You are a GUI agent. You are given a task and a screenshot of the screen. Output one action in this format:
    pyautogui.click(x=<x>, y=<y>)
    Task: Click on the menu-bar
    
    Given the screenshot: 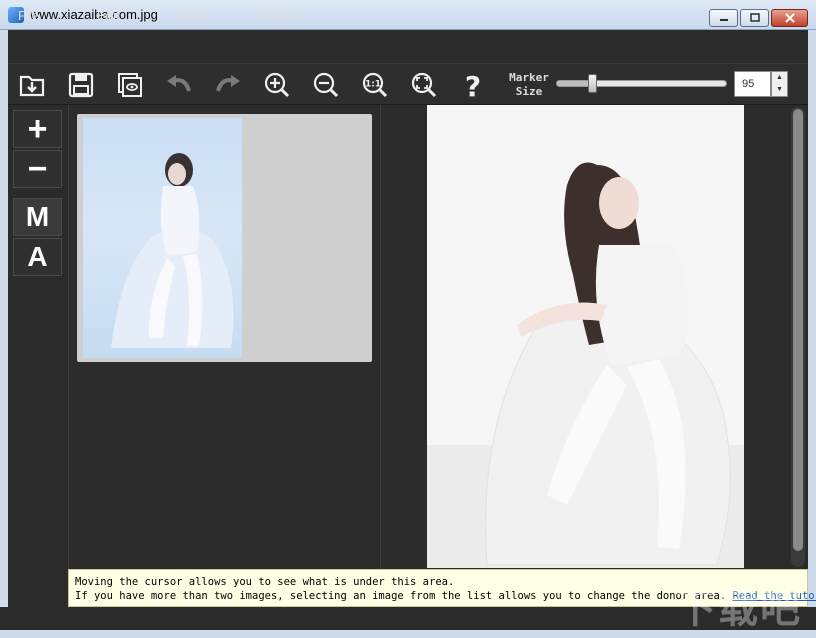 What is the action you would take?
    pyautogui.click(x=408, y=46)
    